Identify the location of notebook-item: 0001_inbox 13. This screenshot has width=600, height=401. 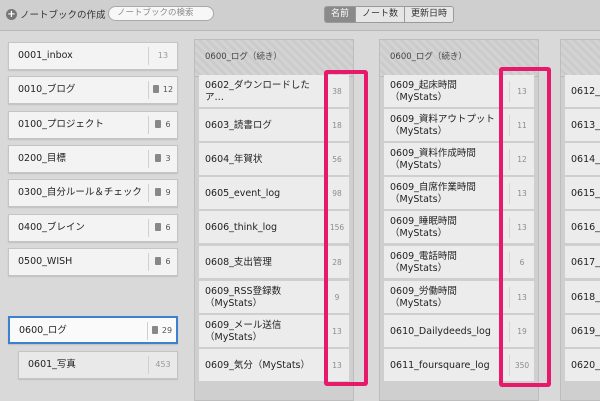
(93, 56).